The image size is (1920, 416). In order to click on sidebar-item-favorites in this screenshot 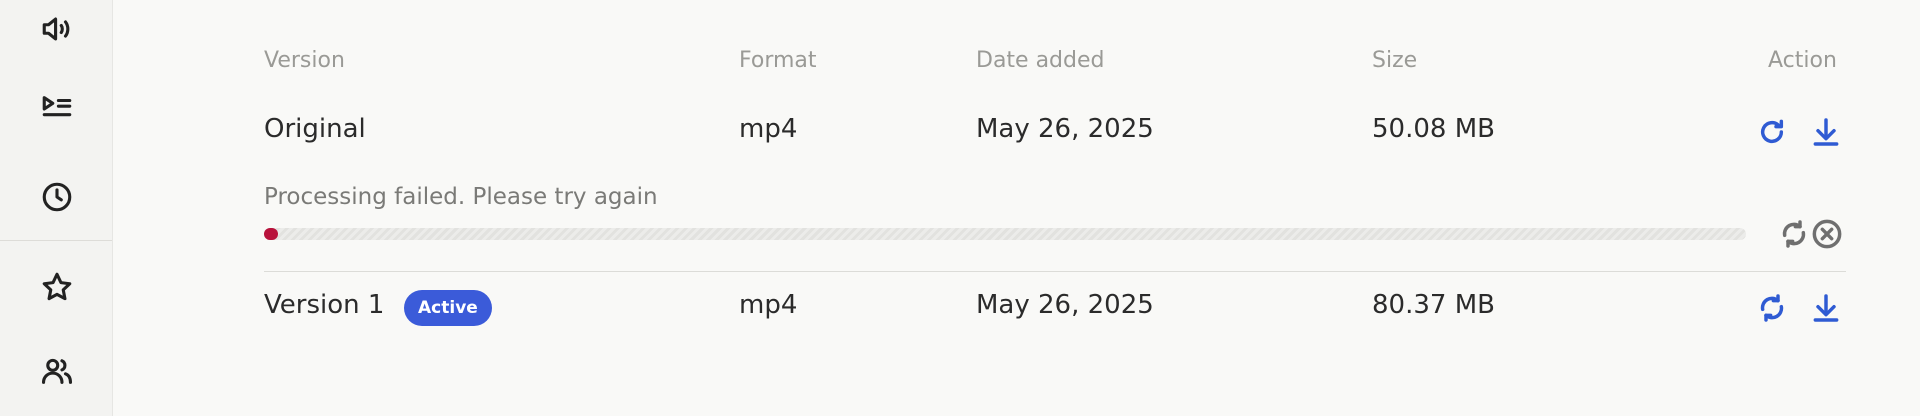, I will do `click(57, 287)`.